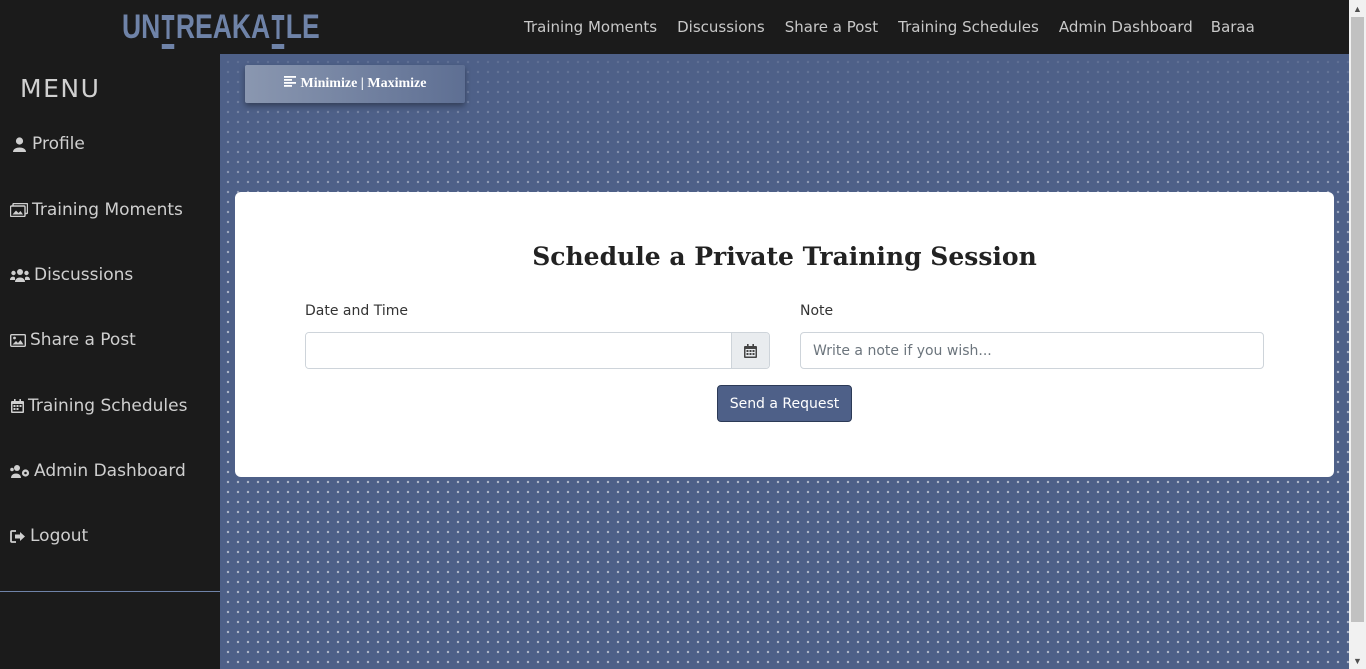  I want to click on minimize-maximize-label: Minimize | Maximize, so click(363, 83).